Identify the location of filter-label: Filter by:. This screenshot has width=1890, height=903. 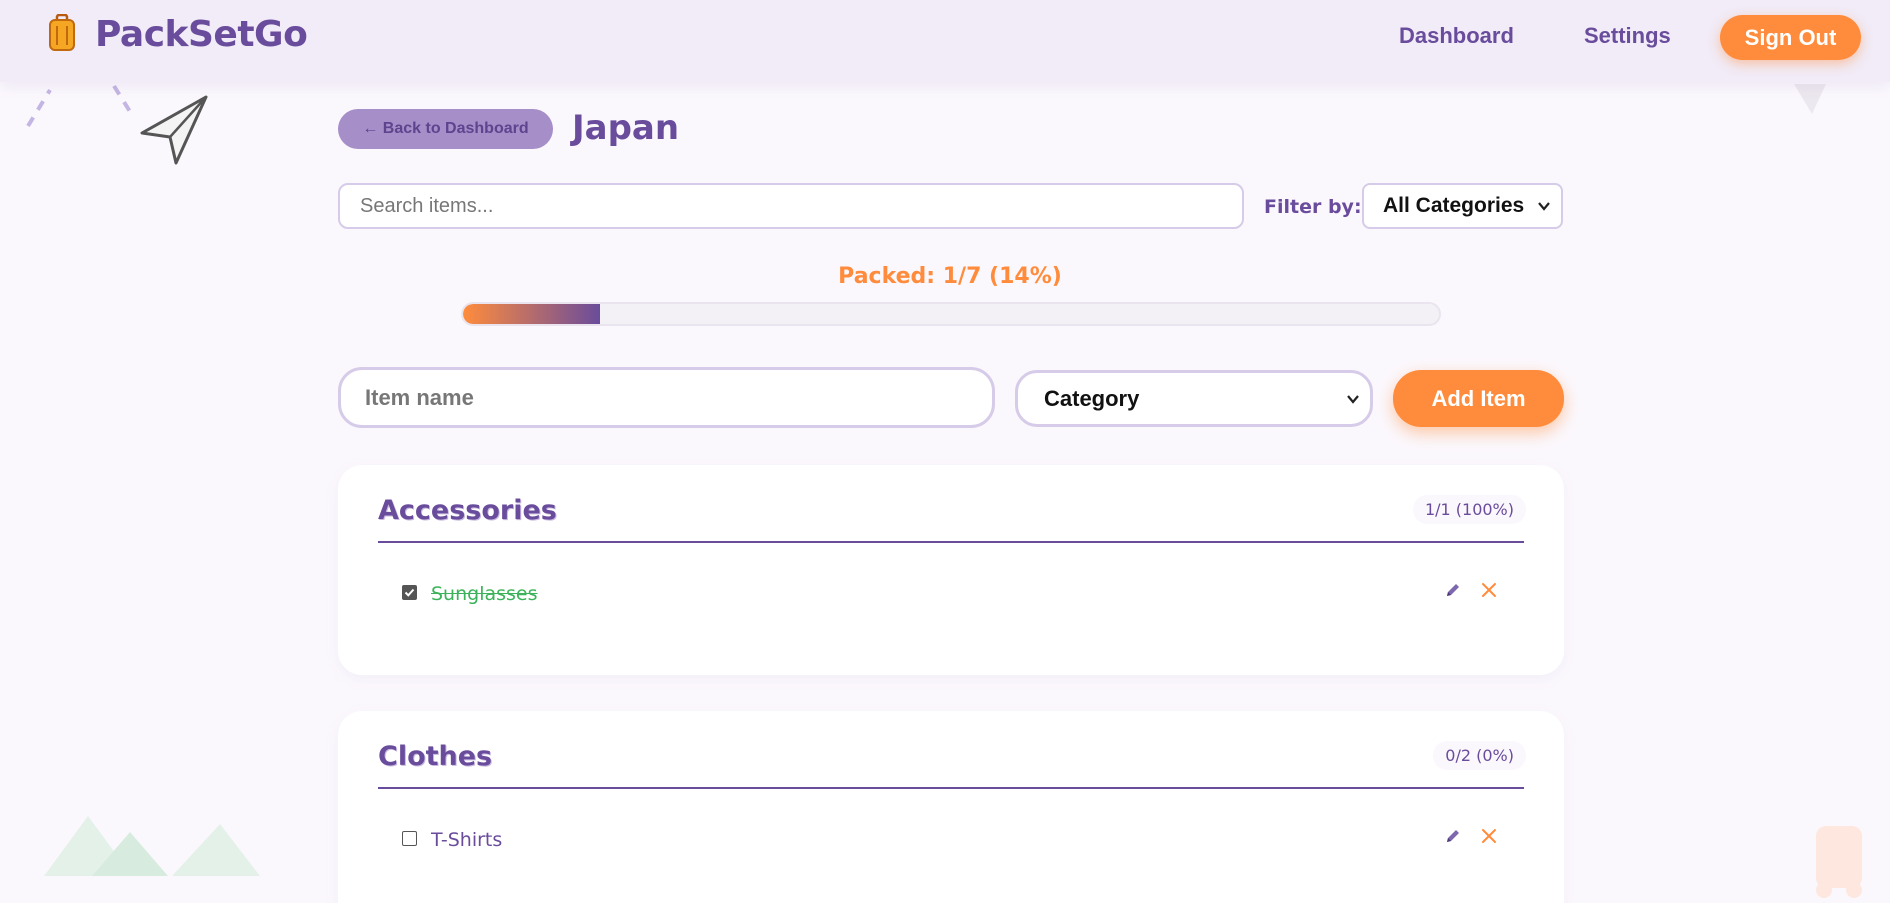
(1313, 207).